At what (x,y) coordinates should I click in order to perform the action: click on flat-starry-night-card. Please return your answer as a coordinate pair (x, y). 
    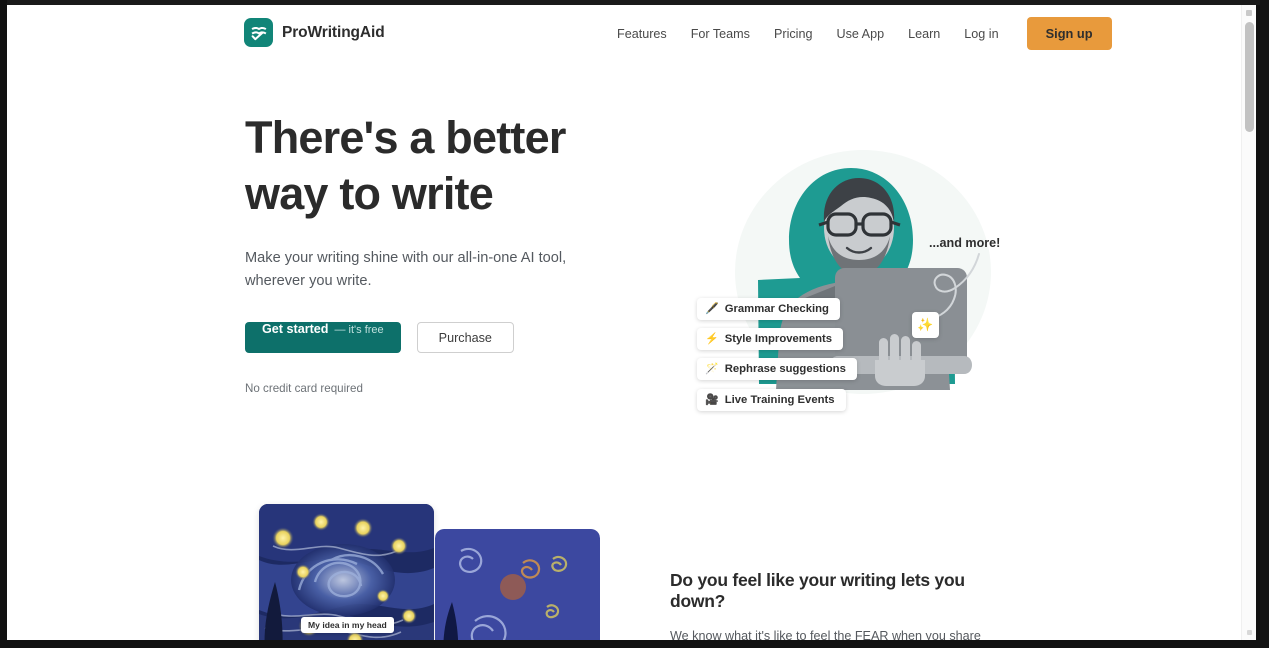
    Looking at the image, I should click on (517, 584).